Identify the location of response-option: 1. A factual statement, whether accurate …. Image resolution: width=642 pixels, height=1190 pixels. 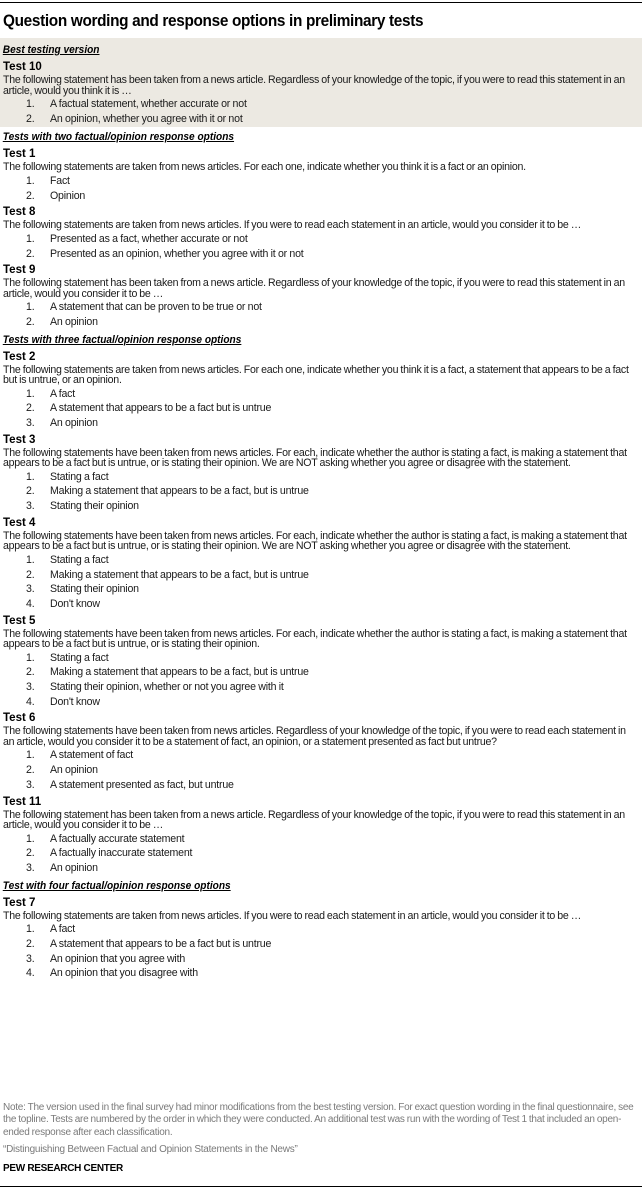
(321, 104).